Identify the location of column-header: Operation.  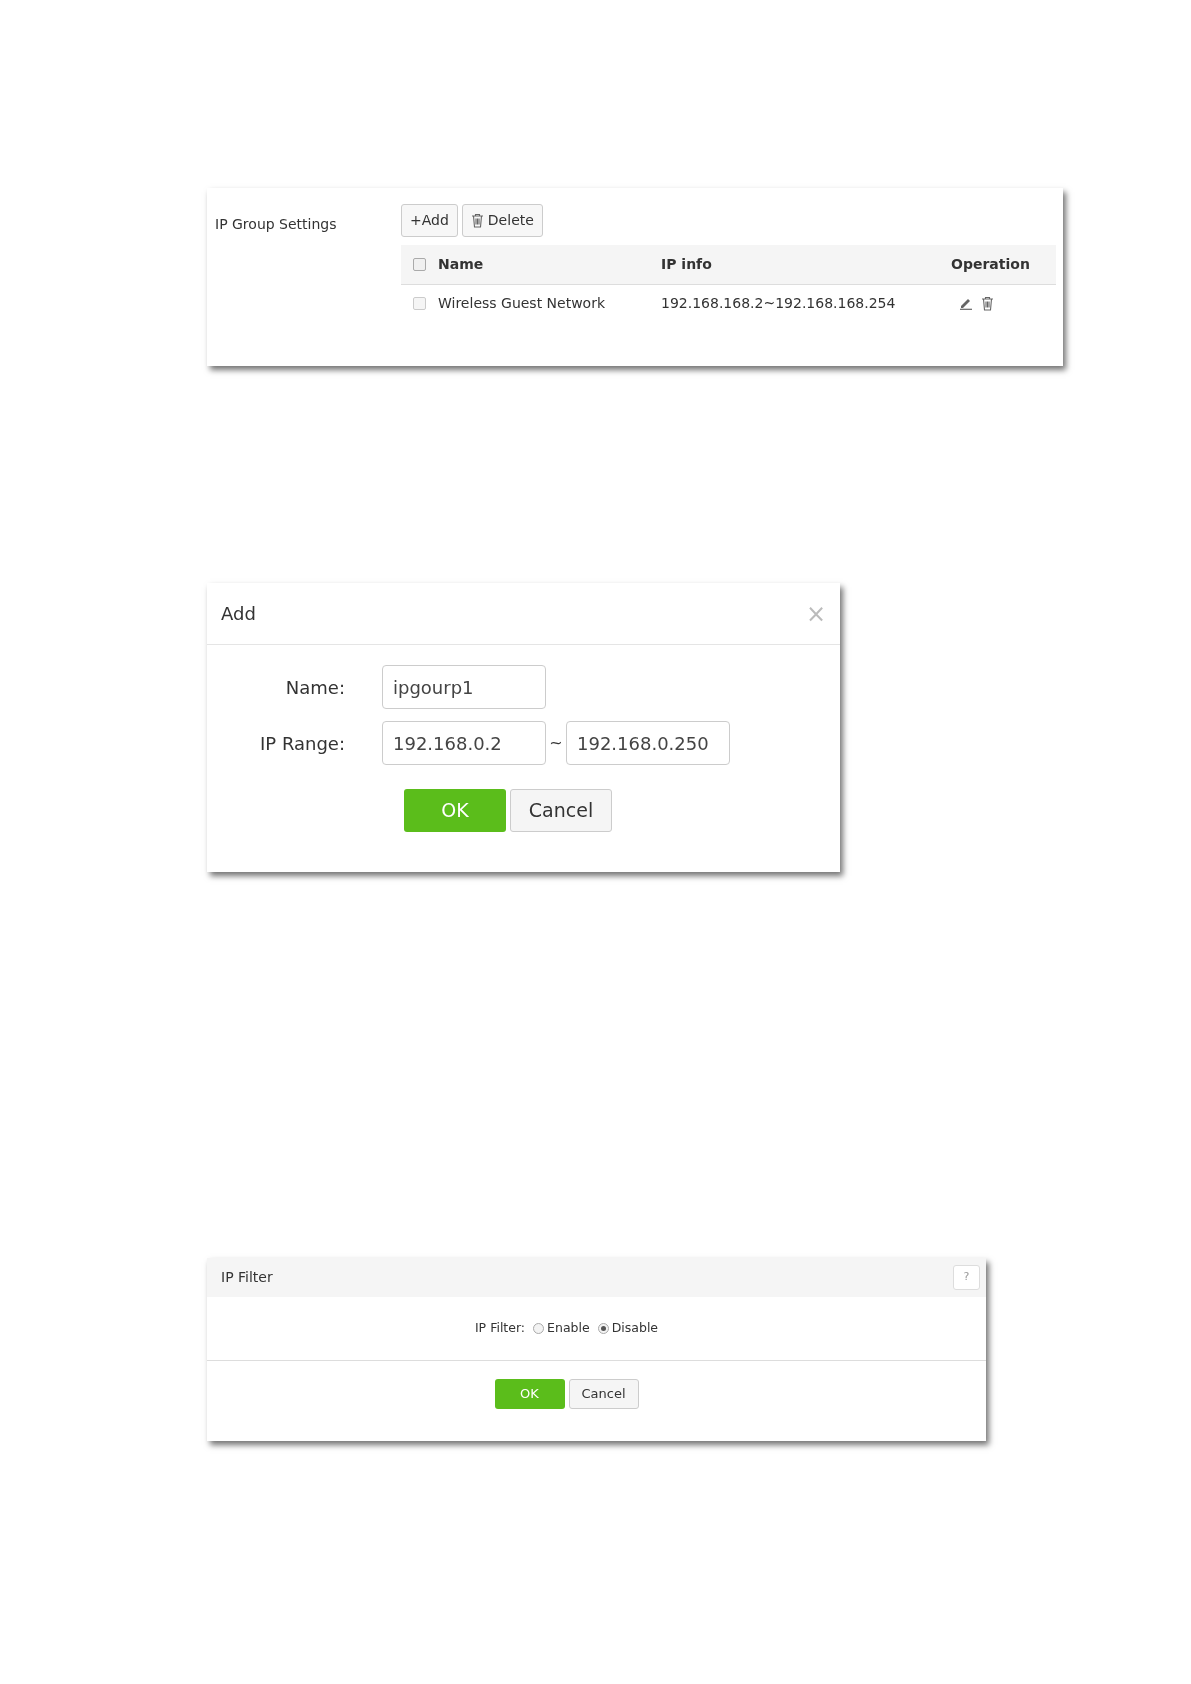
(991, 264).